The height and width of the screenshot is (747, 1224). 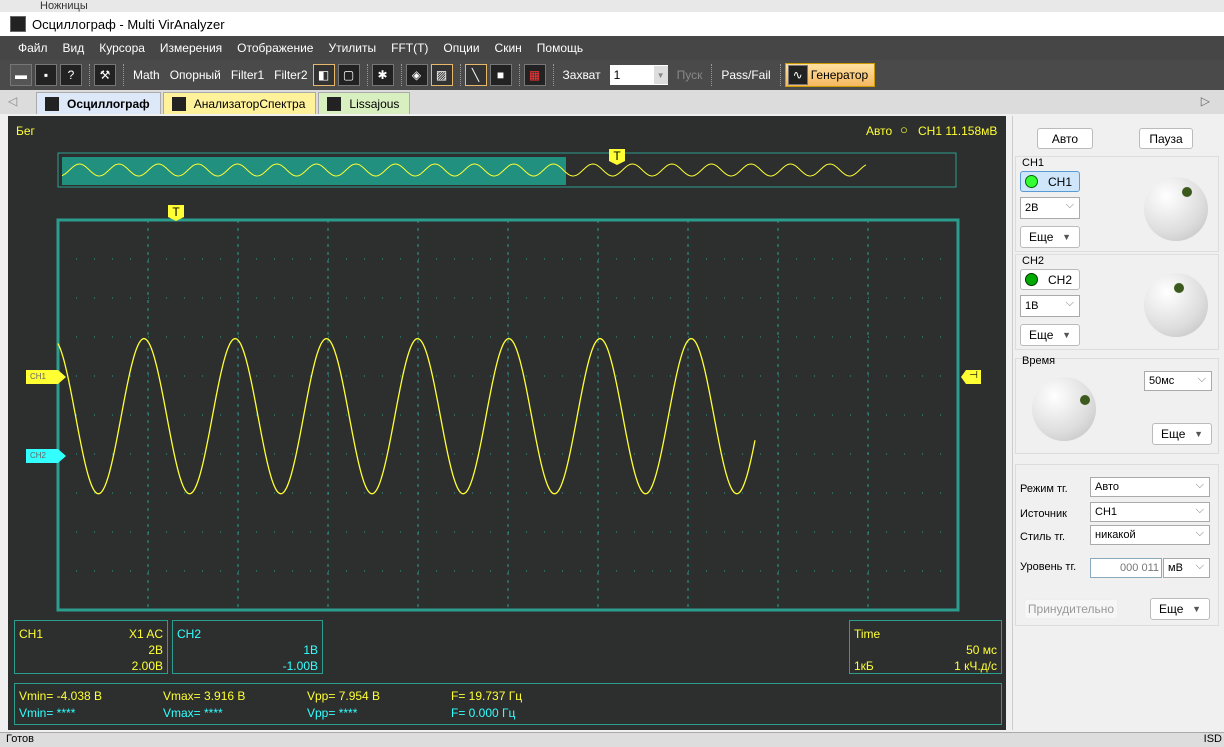 I want to click on ch2-led-icon, so click(x=1031, y=279).